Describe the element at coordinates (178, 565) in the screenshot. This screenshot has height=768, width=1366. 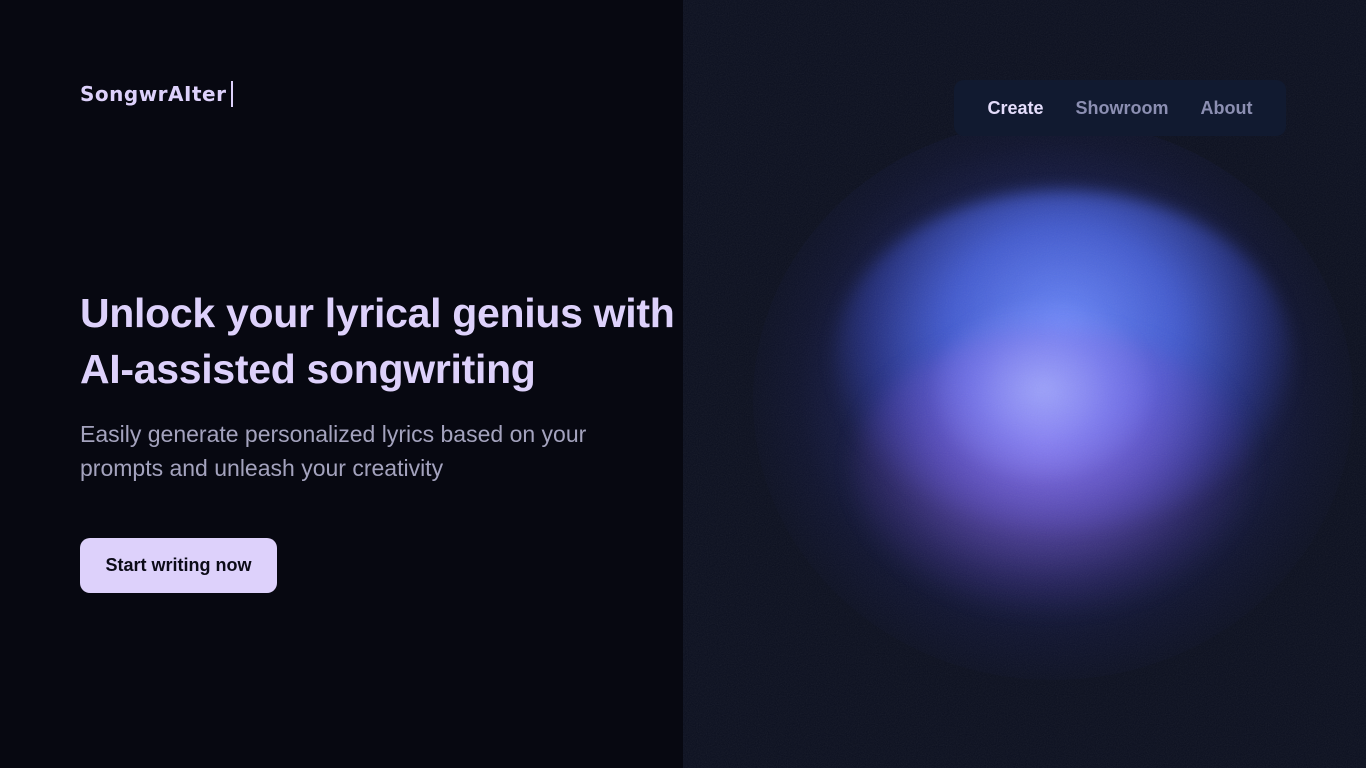
I see `start-writing-button: Start writing now` at that location.